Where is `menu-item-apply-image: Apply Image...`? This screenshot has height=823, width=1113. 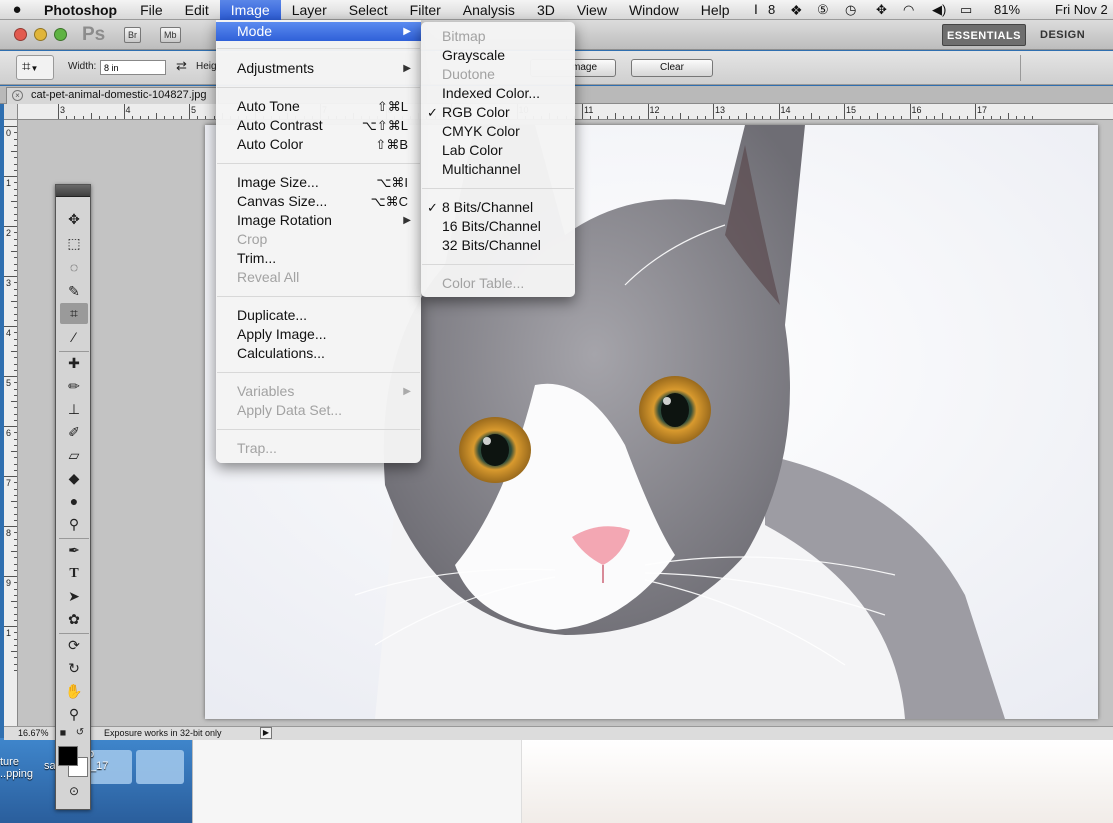 menu-item-apply-image: Apply Image... is located at coordinates (318, 334).